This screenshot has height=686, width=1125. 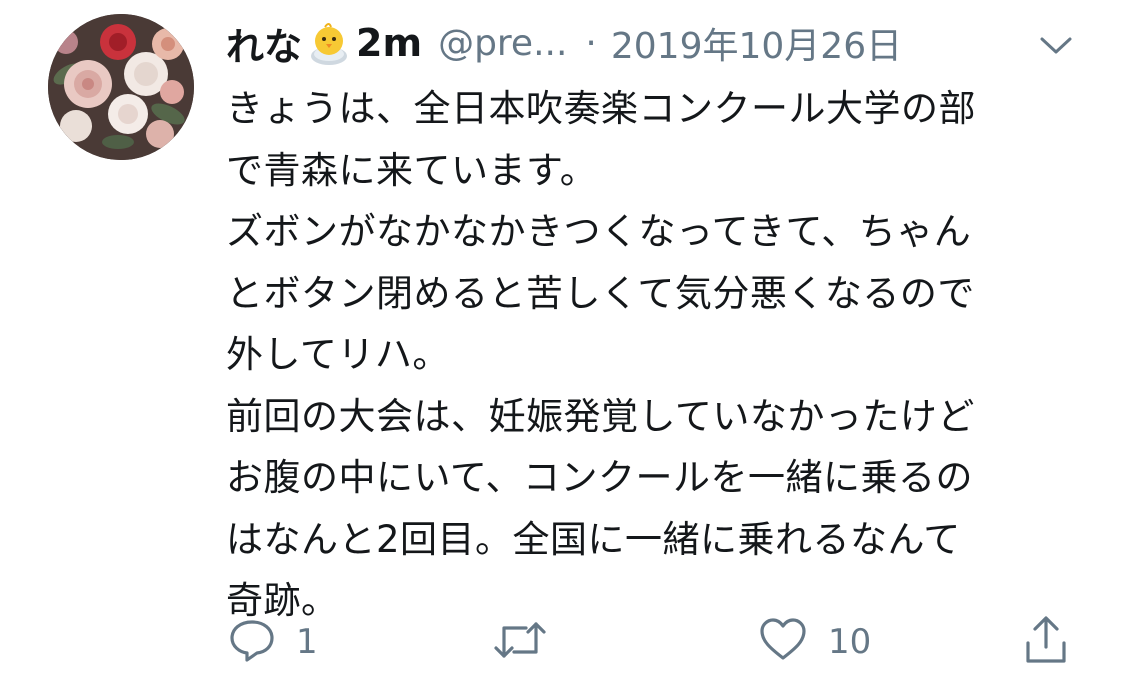 I want to click on baby-chick-emoji-icon, so click(x=329, y=43).